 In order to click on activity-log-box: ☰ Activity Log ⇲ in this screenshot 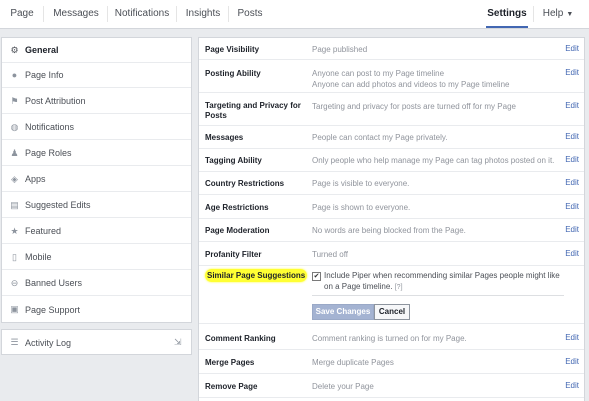, I will do `click(96, 342)`.